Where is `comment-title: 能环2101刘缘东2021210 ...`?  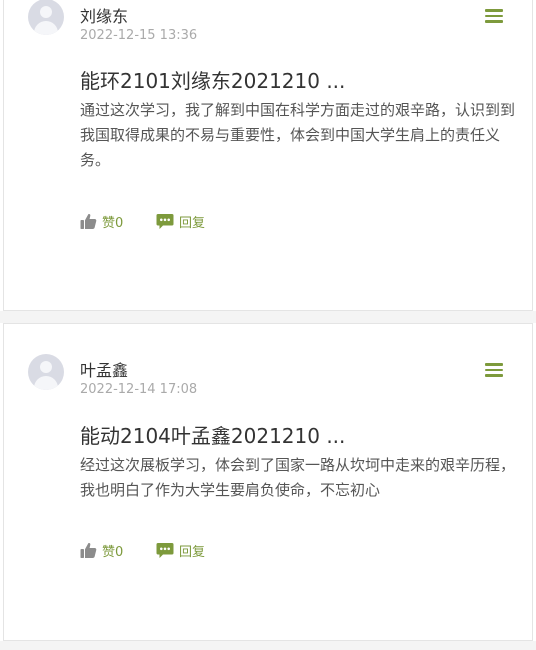
comment-title: 能环2101刘缘东2021210 ... is located at coordinates (212, 79).